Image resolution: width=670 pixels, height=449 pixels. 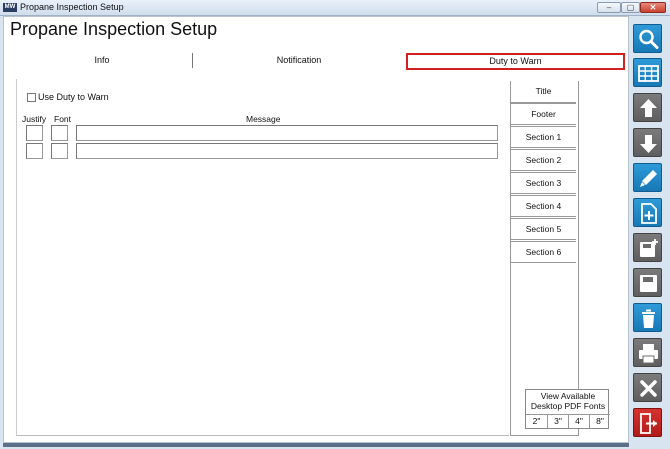 I want to click on search-button, so click(x=647, y=38).